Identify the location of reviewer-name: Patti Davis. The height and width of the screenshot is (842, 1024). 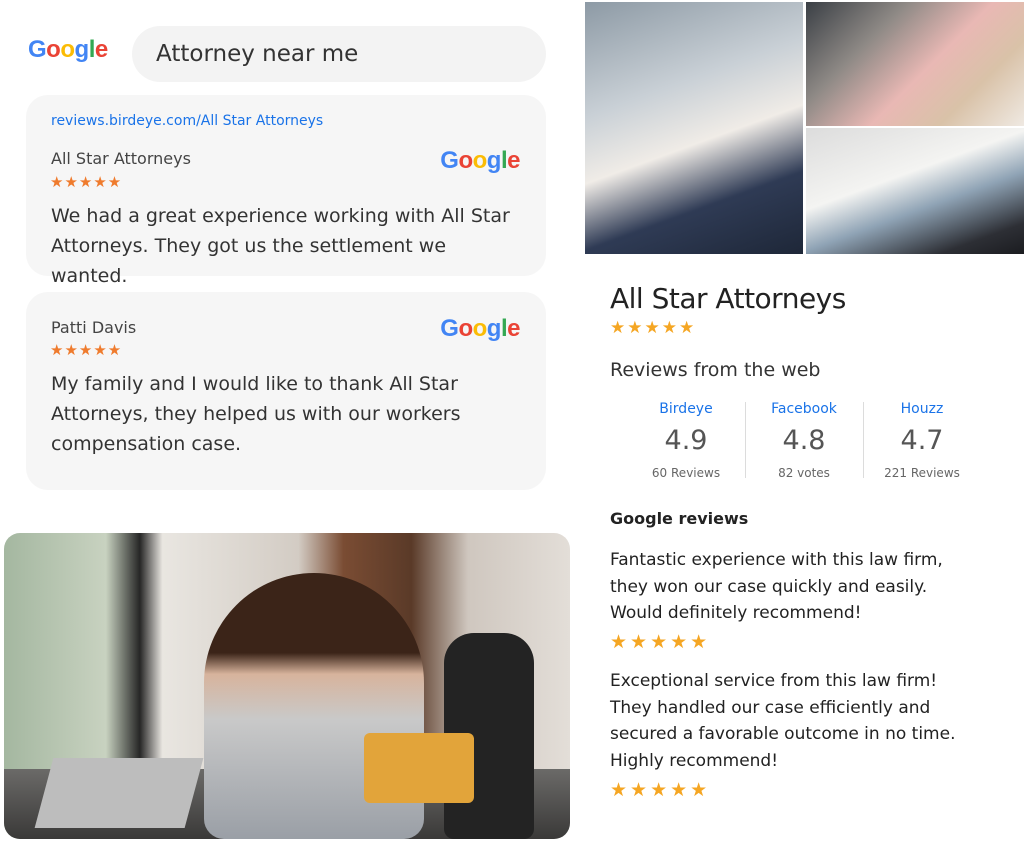
(94, 327).